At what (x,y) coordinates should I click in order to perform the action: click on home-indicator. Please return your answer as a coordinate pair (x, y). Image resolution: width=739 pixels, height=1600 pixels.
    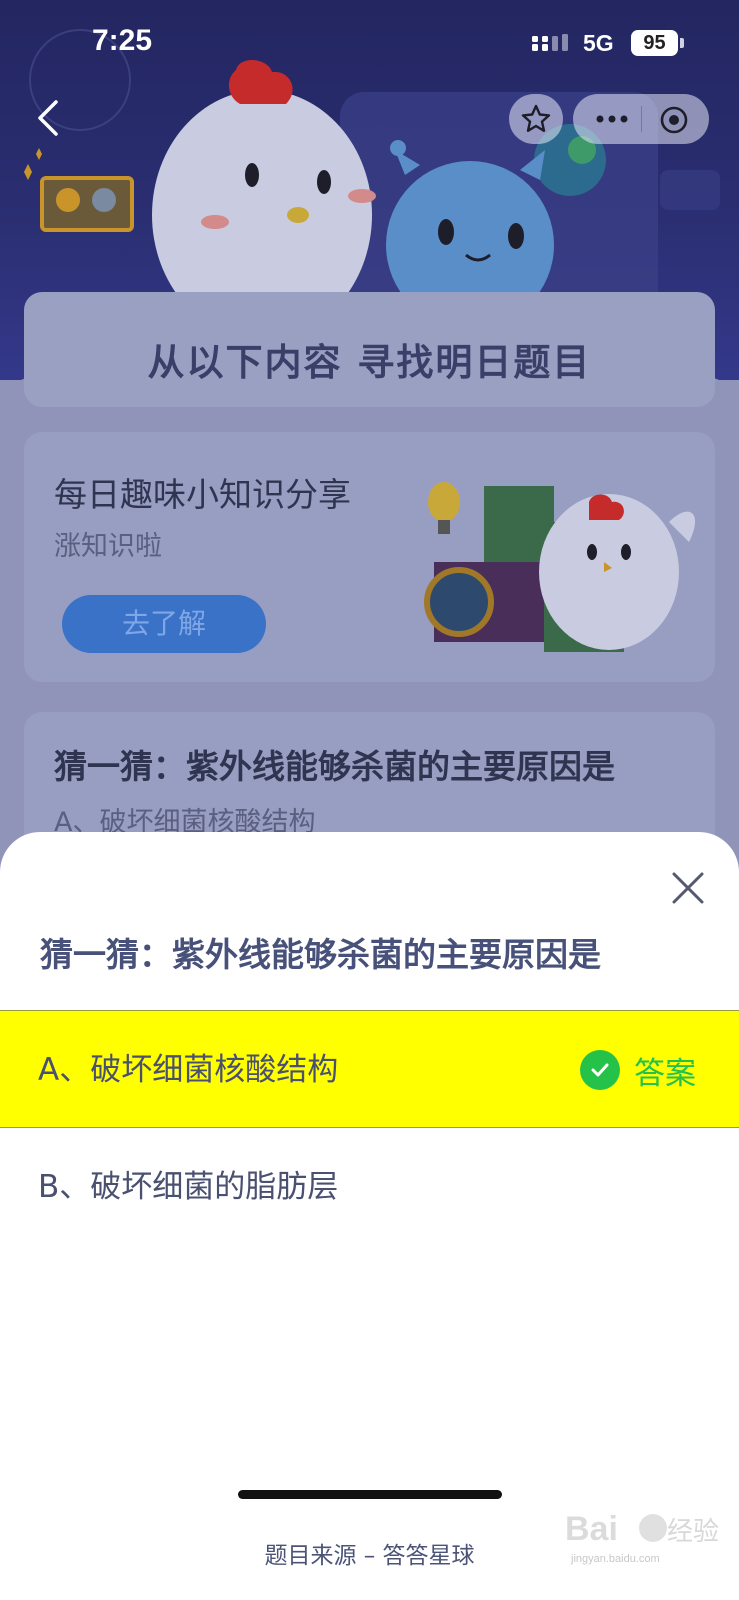
    Looking at the image, I should click on (370, 1494).